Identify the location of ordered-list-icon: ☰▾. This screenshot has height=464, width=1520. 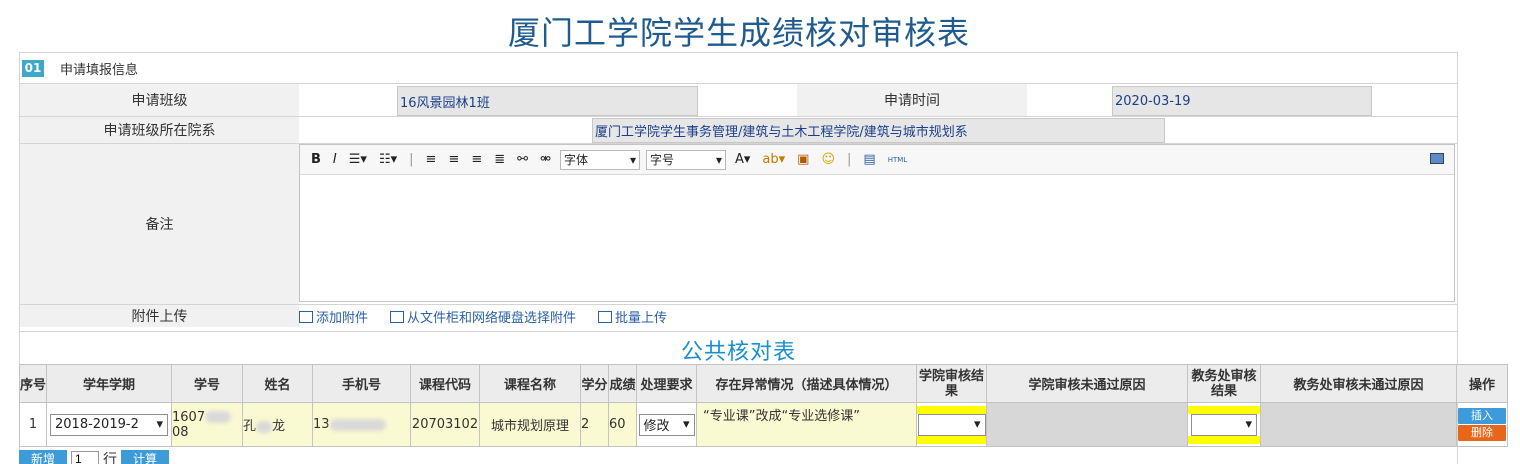
(358, 159).